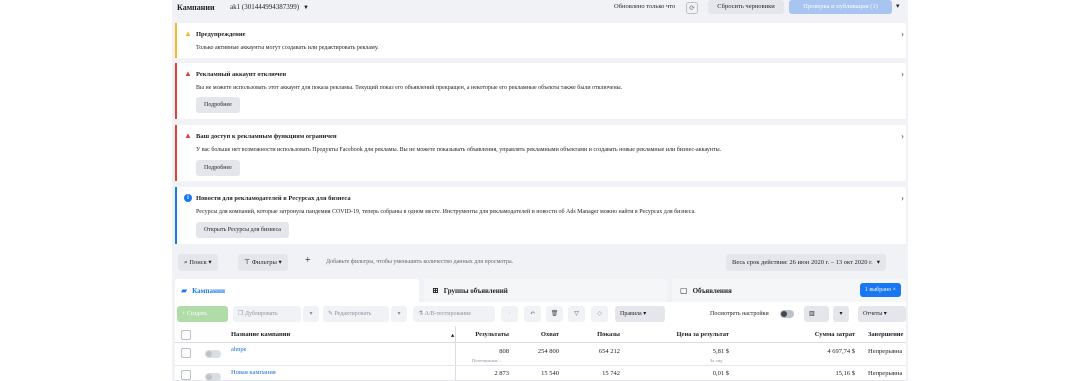 This screenshot has height=381, width=1080. Describe the element at coordinates (841, 314) in the screenshot. I see `columns-menu-caret: ▾` at that location.